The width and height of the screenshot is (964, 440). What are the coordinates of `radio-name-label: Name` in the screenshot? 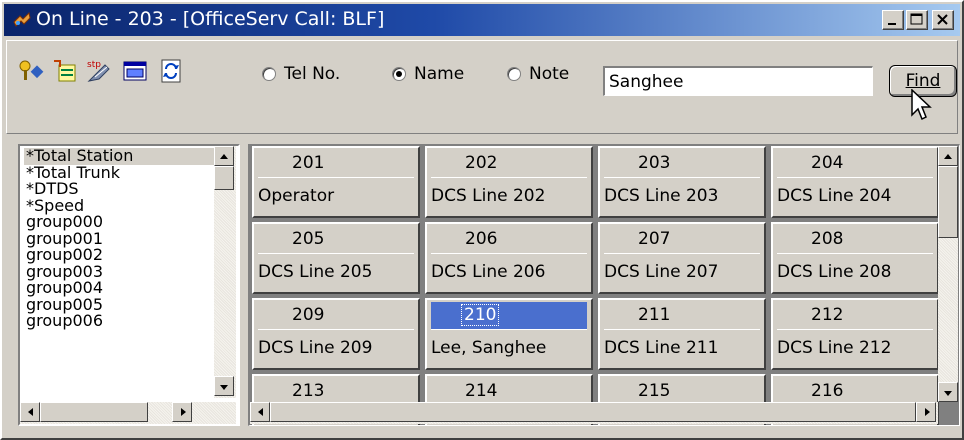 It's located at (439, 74).